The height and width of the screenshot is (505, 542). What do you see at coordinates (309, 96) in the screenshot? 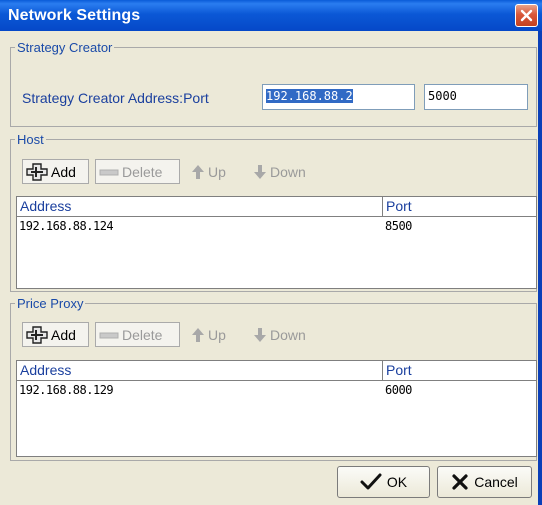
I see `strategy-creator-address-value: 192.168.88.2` at bounding box center [309, 96].